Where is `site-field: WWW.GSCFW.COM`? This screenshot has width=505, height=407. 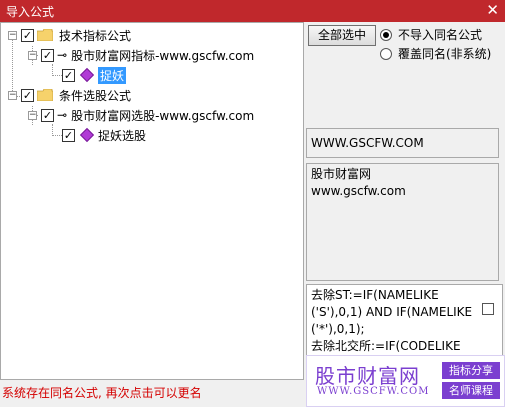 site-field: WWW.GSCFW.COM is located at coordinates (402, 143).